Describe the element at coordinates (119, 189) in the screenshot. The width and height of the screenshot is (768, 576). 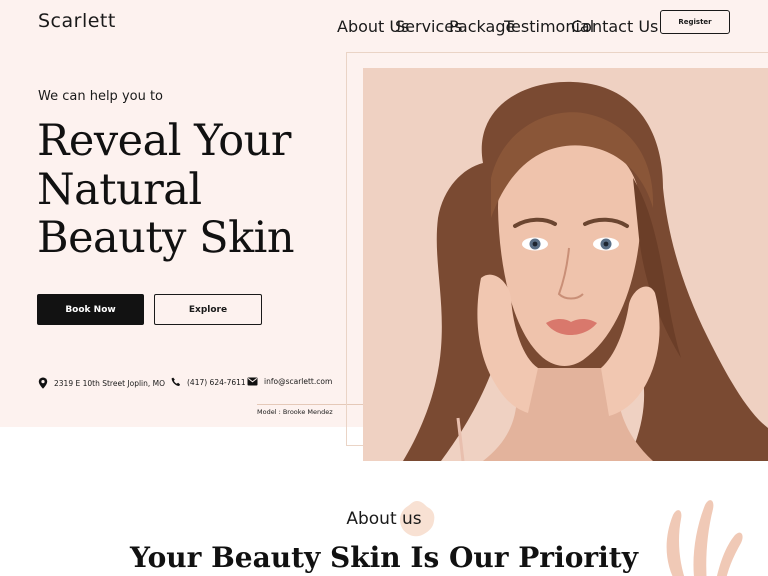
I see `headline-line-2: Natural` at that location.